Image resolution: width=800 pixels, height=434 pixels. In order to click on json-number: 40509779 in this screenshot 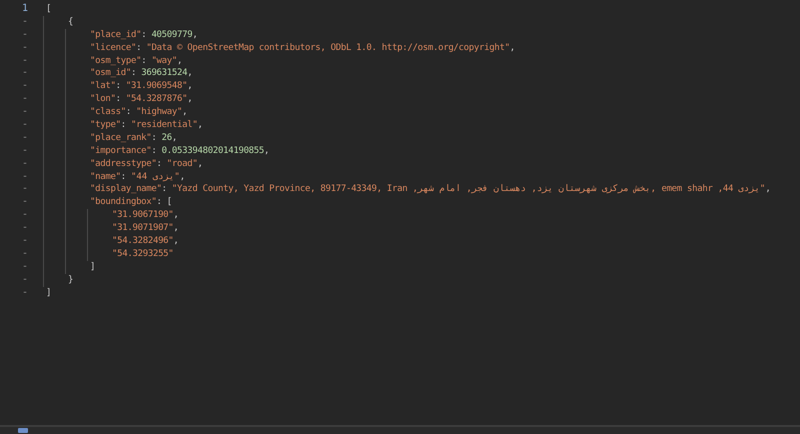, I will do `click(171, 35)`.